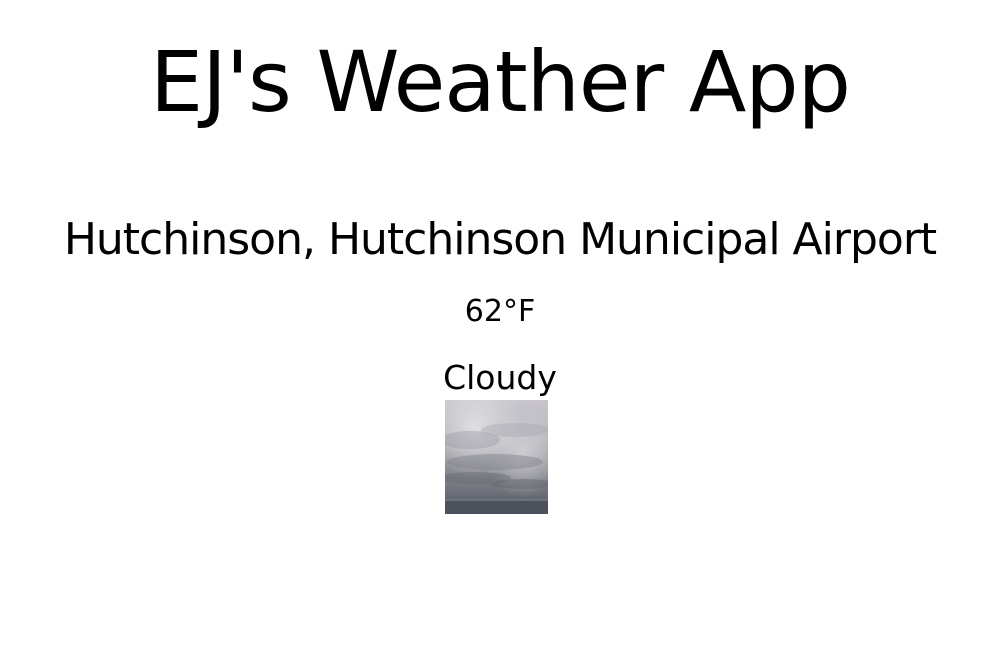 Image resolution: width=1000 pixels, height=664 pixels. I want to click on weather-condition: Cloudy, so click(500, 377).